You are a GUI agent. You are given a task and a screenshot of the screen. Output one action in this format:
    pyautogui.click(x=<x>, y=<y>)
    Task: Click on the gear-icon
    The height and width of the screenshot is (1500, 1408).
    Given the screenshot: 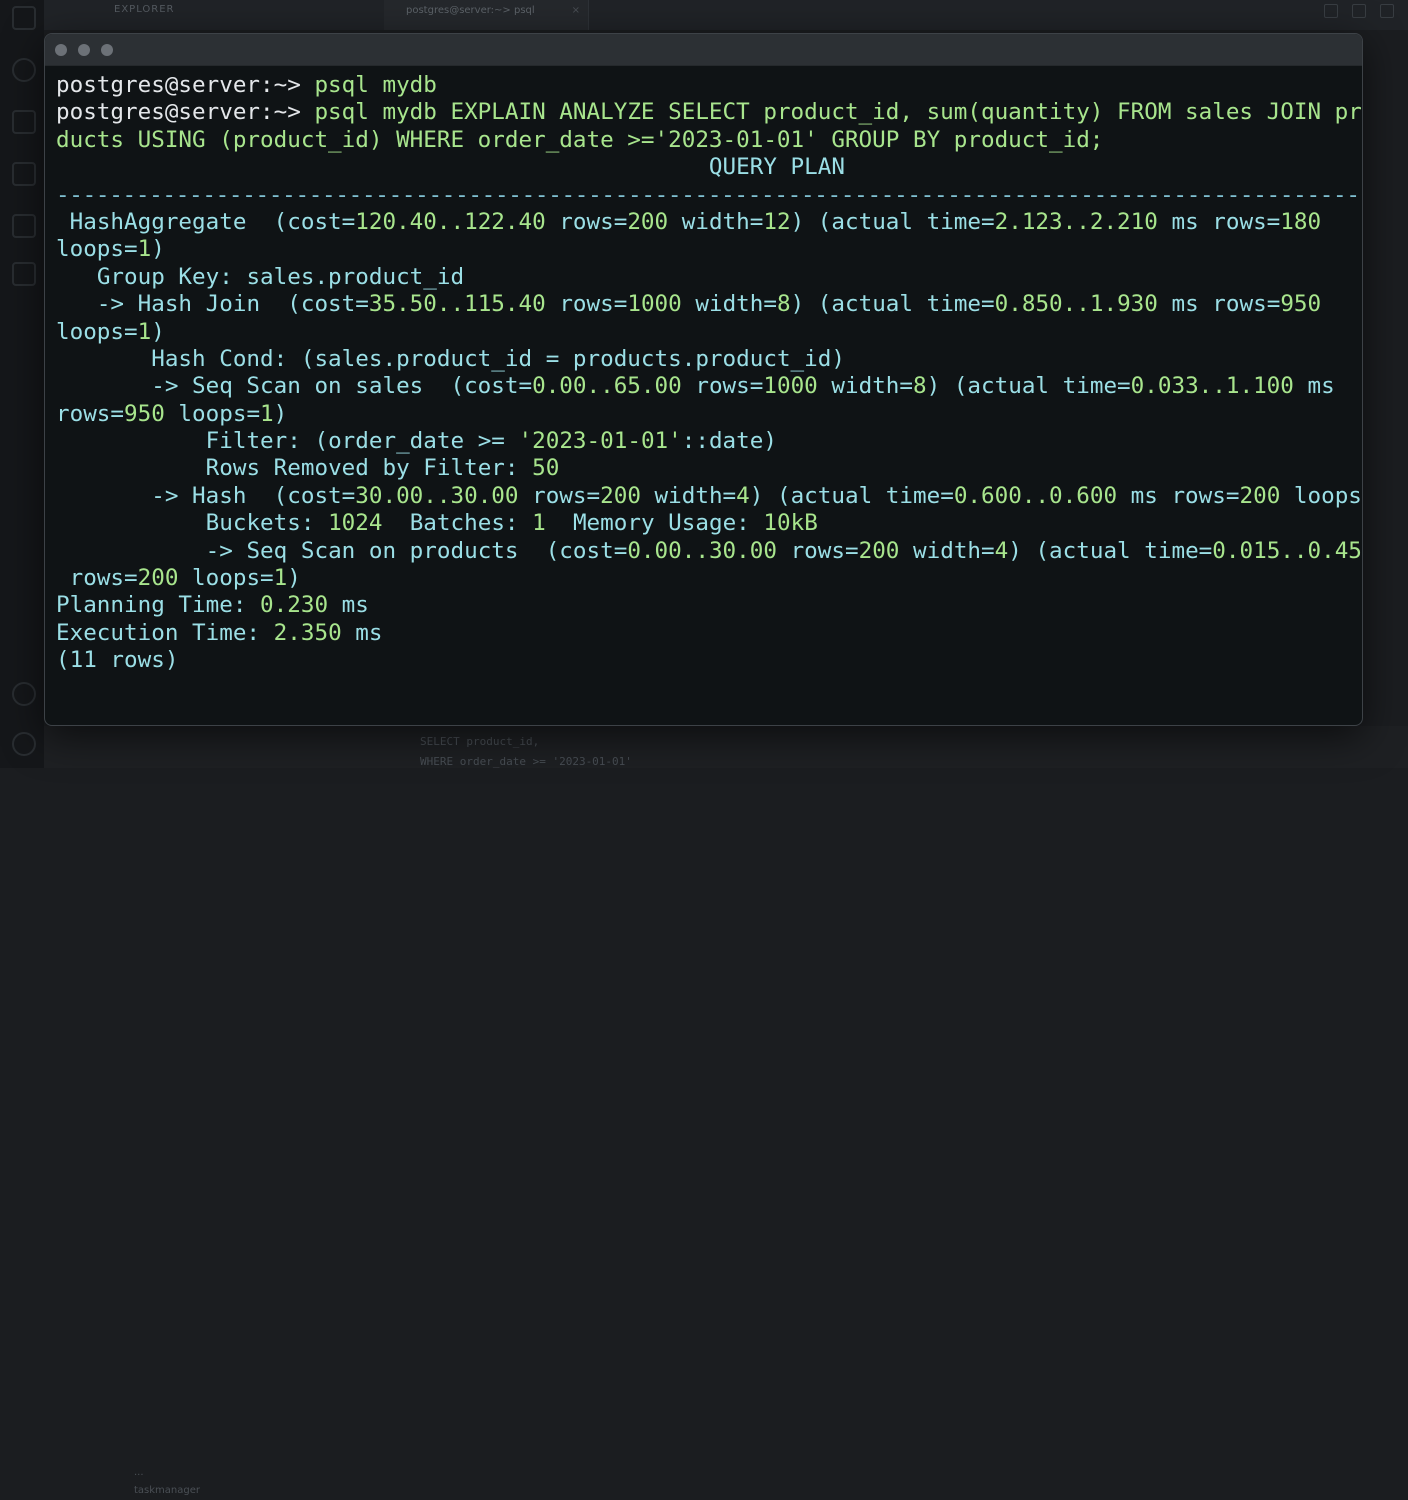 What is the action you would take?
    pyautogui.click(x=24, y=744)
    